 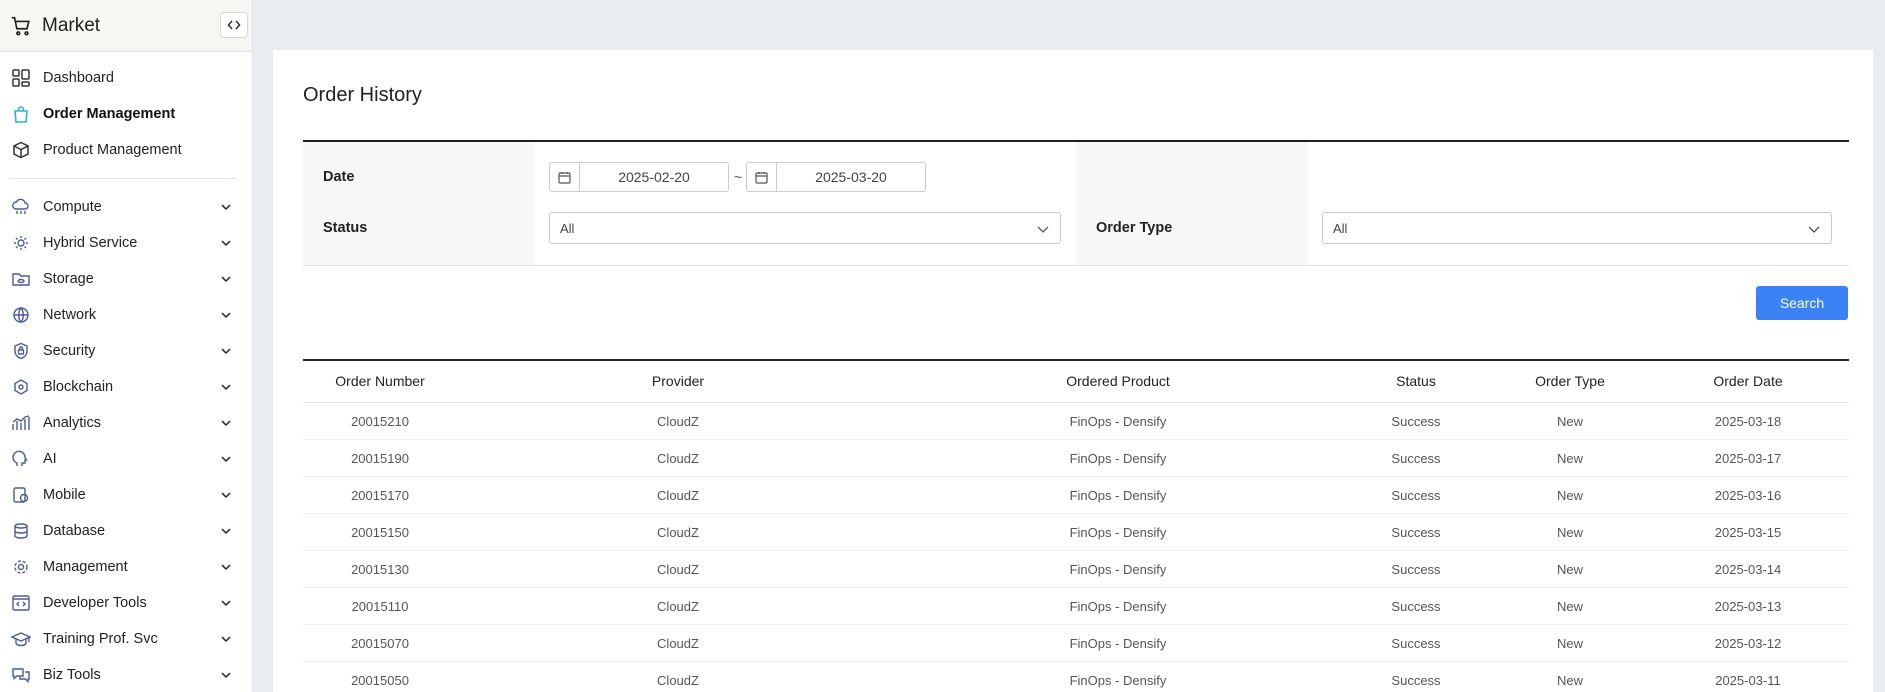 I want to click on order-date-cell: 2025-03-12, so click(x=1748, y=643).